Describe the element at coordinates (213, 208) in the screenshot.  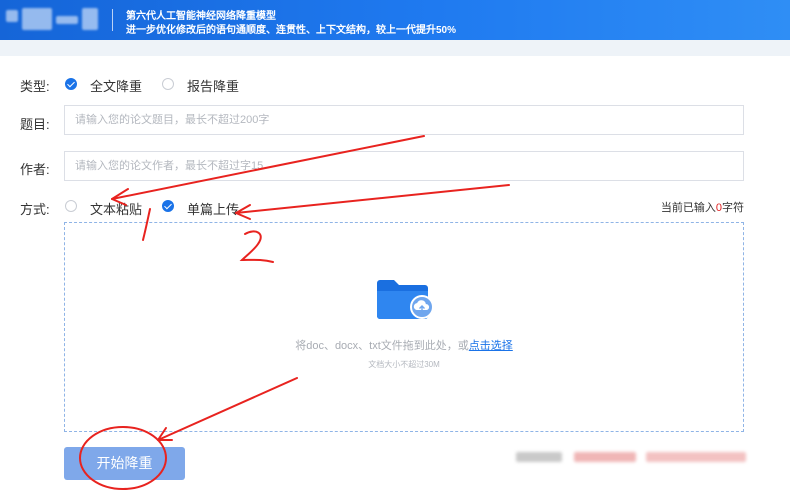
I see `mode-option-upload-label: 单篇上传` at that location.